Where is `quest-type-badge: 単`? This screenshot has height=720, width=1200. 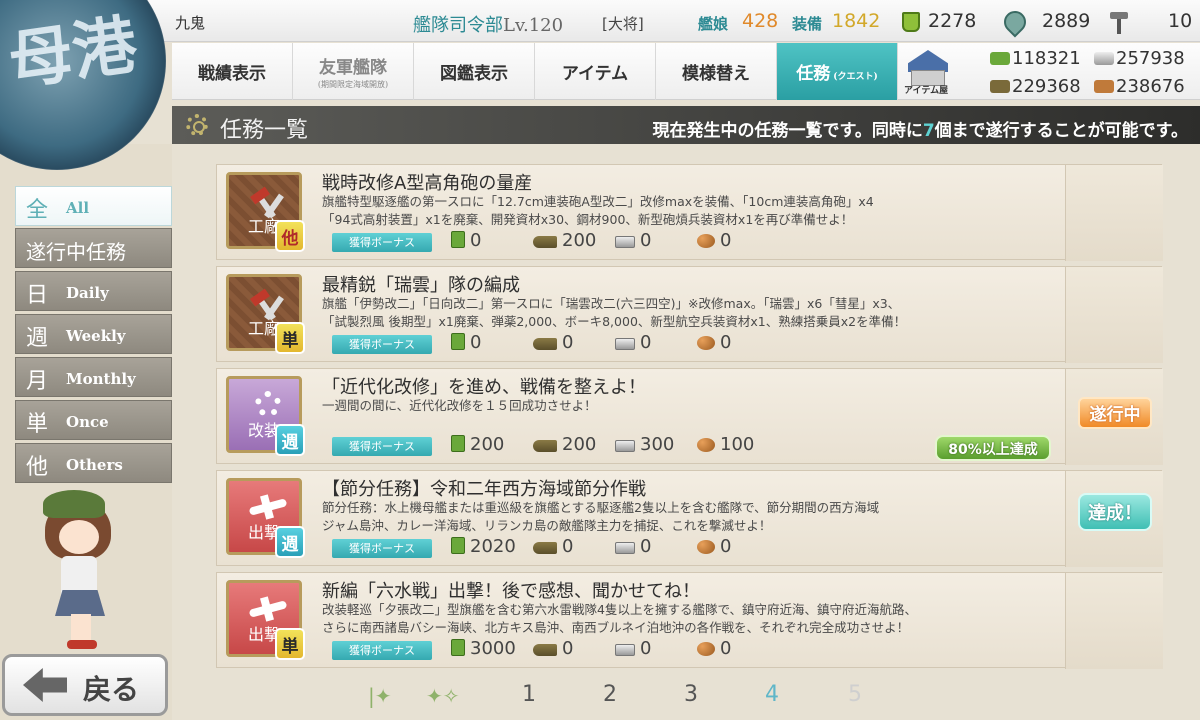
quest-type-badge: 単 is located at coordinates (290, 644).